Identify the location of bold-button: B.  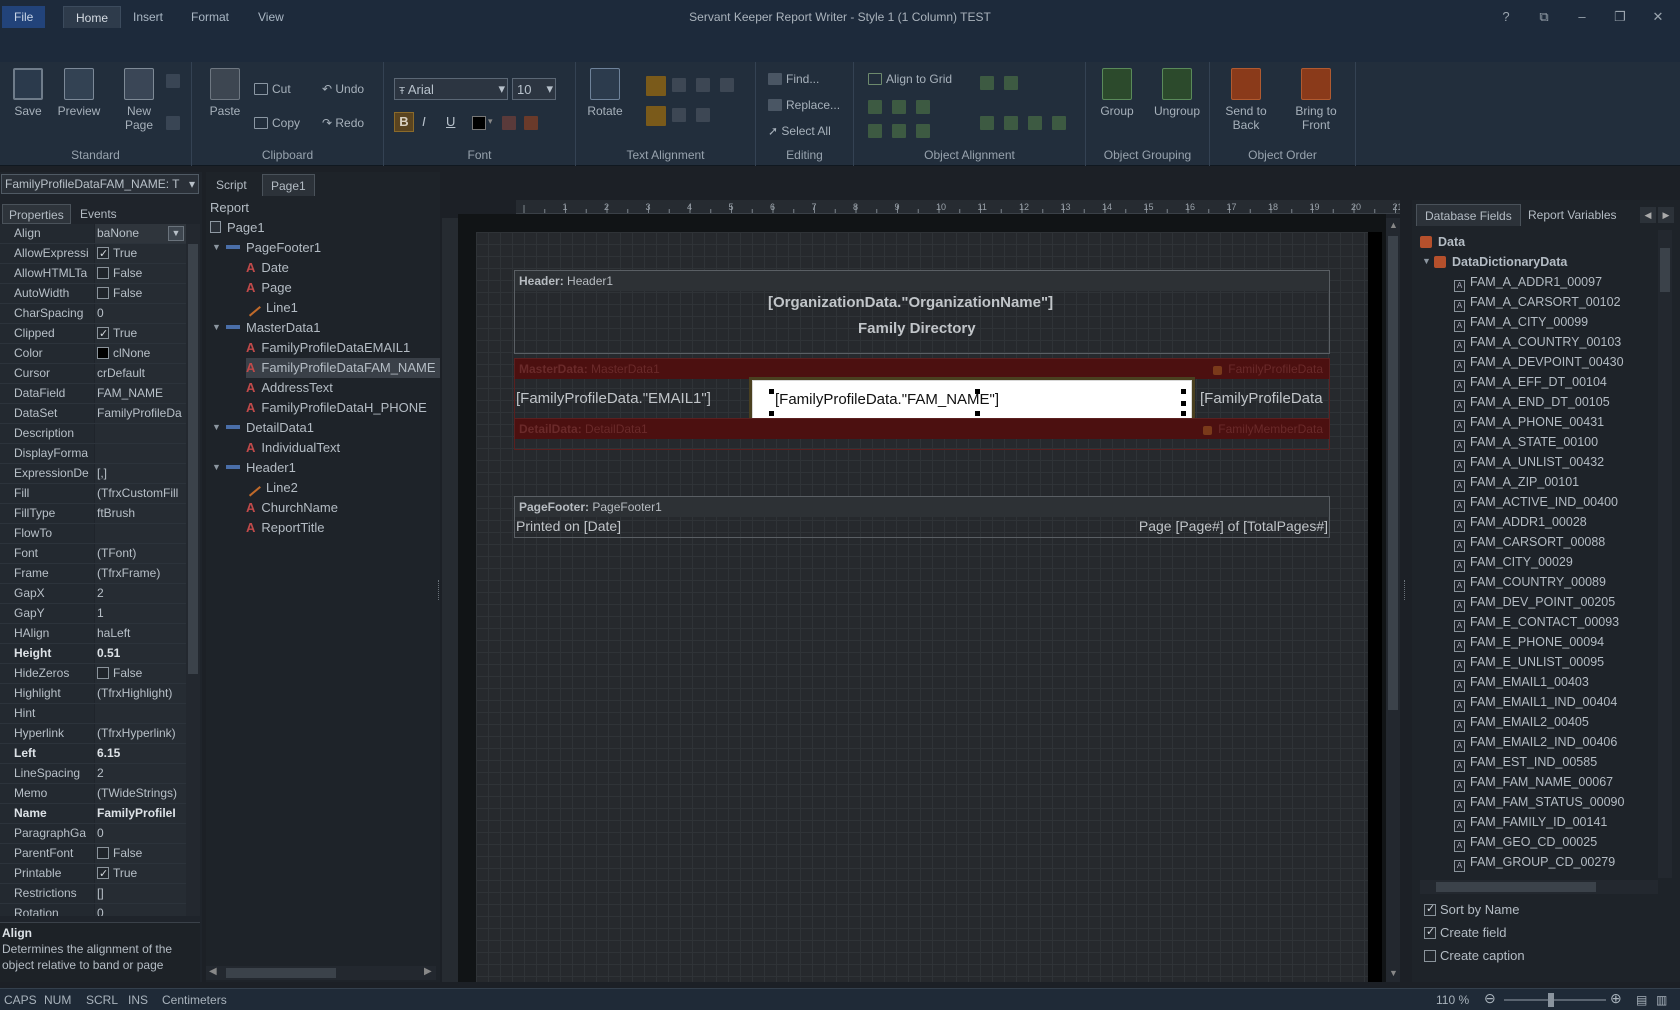
(404, 122).